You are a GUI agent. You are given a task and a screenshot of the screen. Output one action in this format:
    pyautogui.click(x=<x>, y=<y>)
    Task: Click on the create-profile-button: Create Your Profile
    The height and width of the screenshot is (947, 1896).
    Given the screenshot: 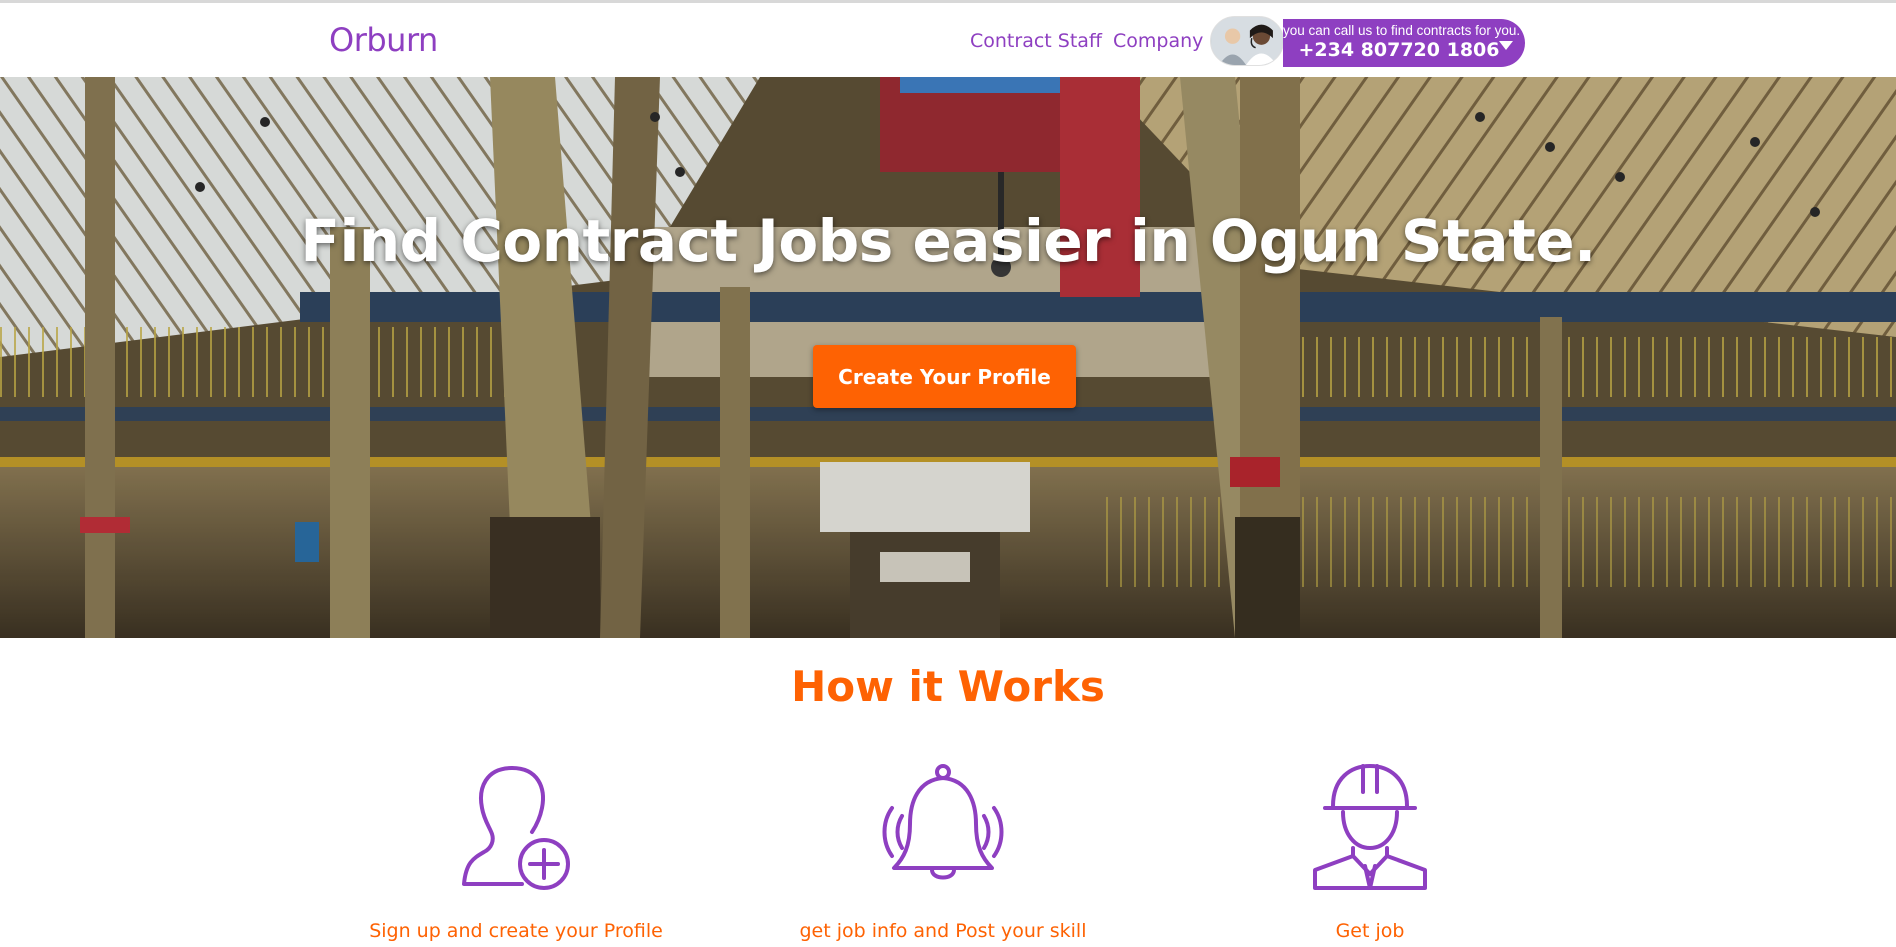 What is the action you would take?
    pyautogui.click(x=944, y=376)
    